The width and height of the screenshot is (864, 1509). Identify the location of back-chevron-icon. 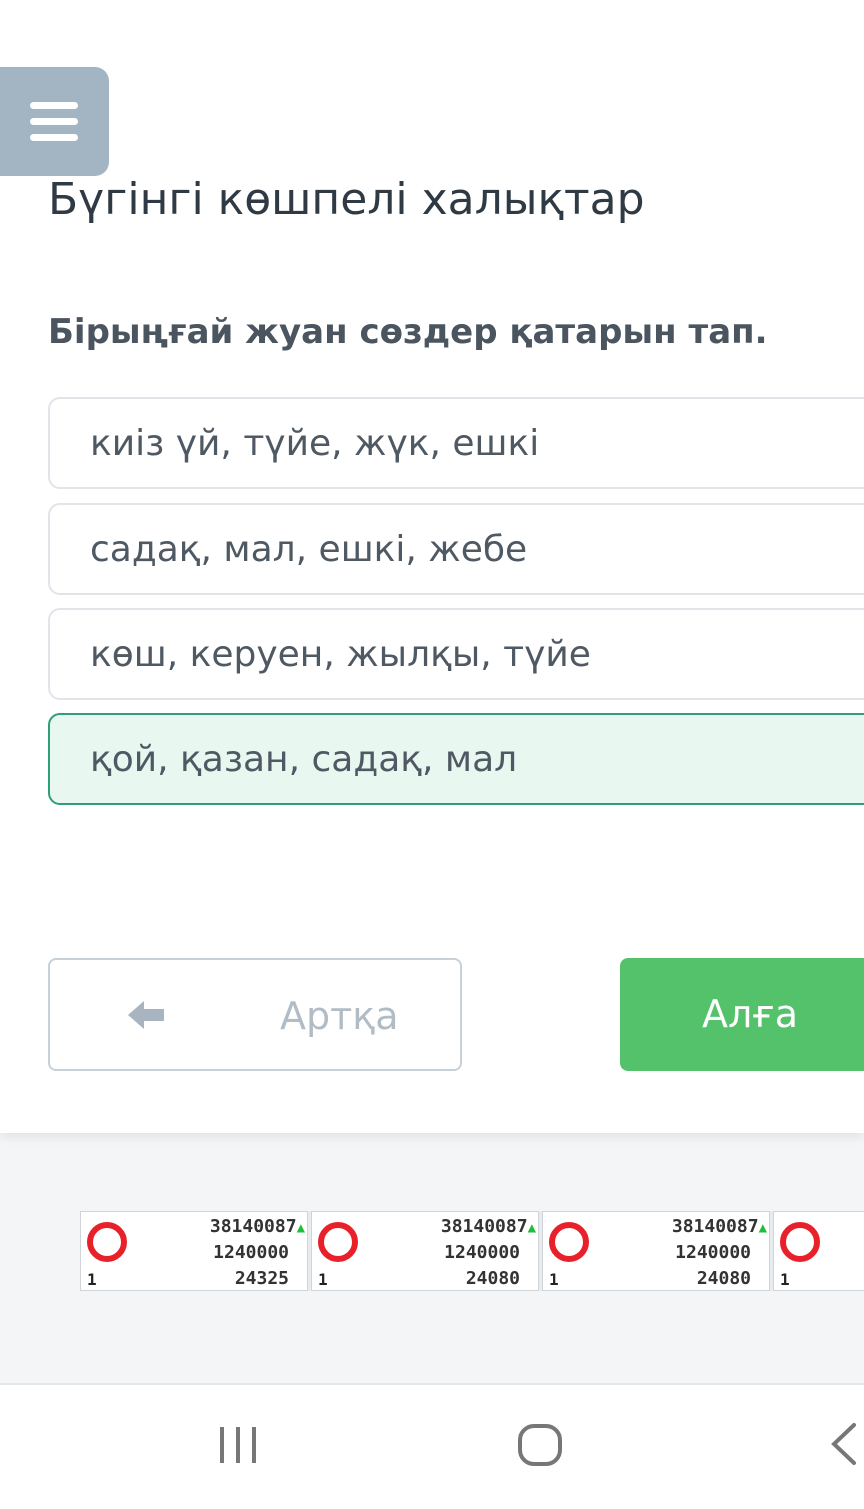
(843, 1444).